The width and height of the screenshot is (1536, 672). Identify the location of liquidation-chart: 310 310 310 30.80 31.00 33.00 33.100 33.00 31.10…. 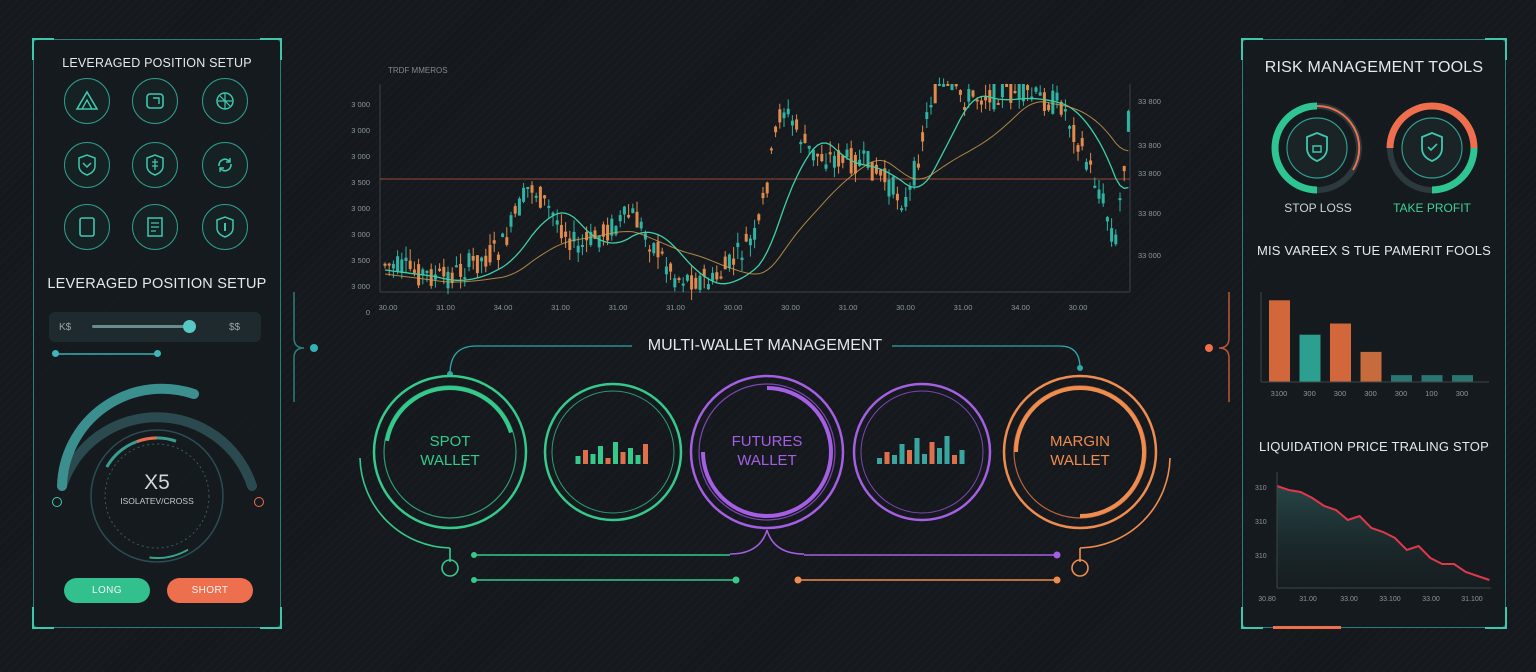
(1373, 537).